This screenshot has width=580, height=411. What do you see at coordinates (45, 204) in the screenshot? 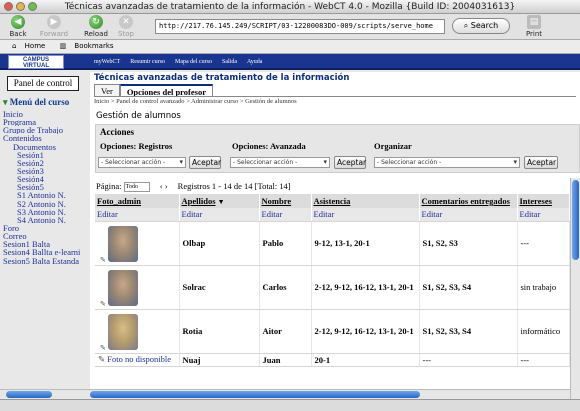
I see `menu-item-s2-antonio: S2 Antonio N.` at bounding box center [45, 204].